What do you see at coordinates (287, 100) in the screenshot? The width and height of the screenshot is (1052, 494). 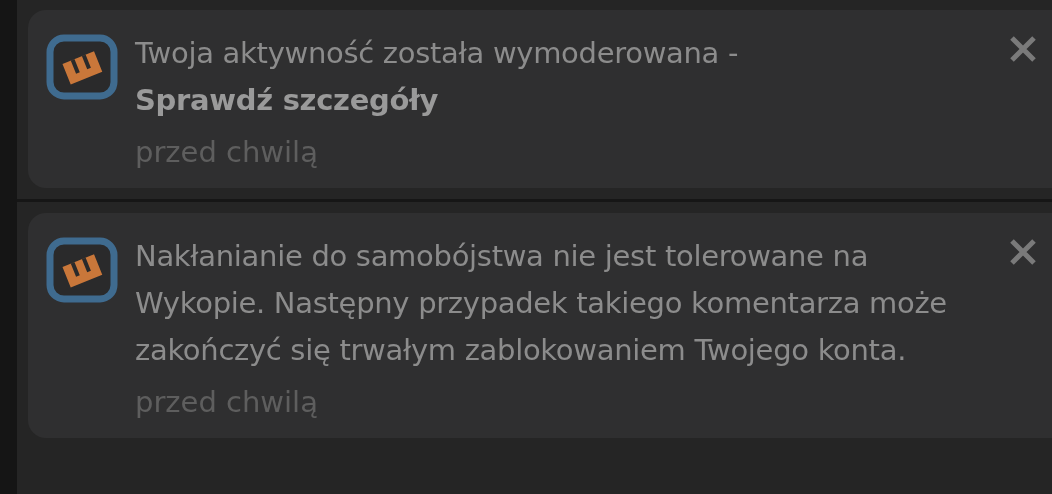 I see `details-link: Sprawdź szczegóły` at bounding box center [287, 100].